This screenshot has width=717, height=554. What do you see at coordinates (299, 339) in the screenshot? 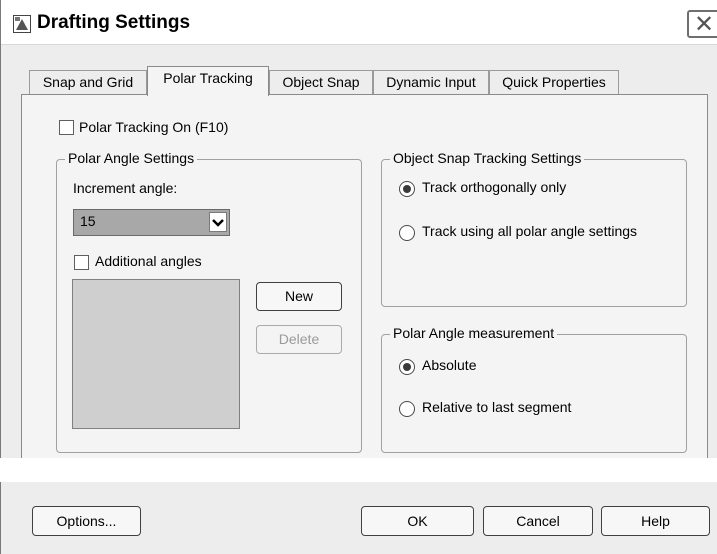
I see `delete-angle-button: Delete` at bounding box center [299, 339].